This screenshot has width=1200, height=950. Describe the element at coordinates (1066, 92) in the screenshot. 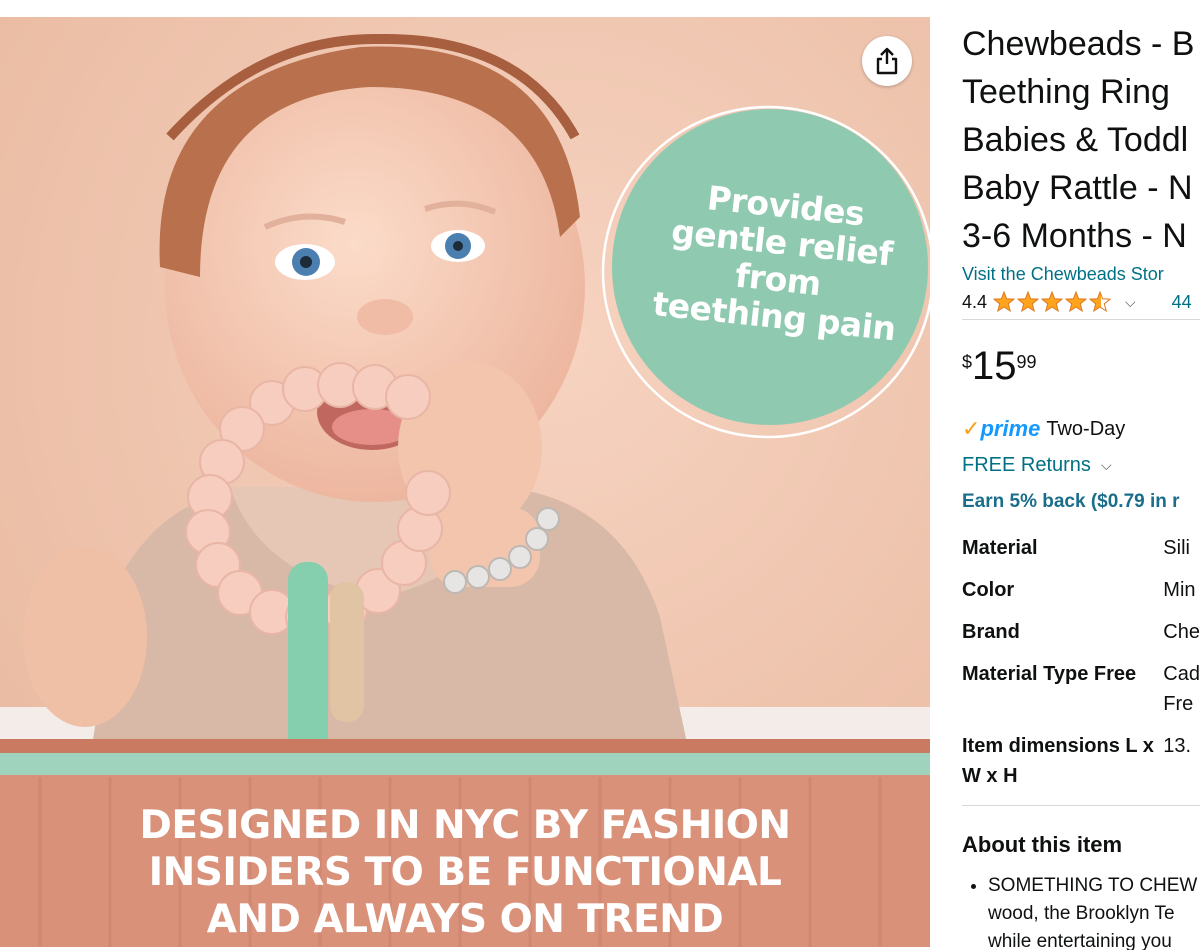

I see `title-line: Teething Ring` at that location.